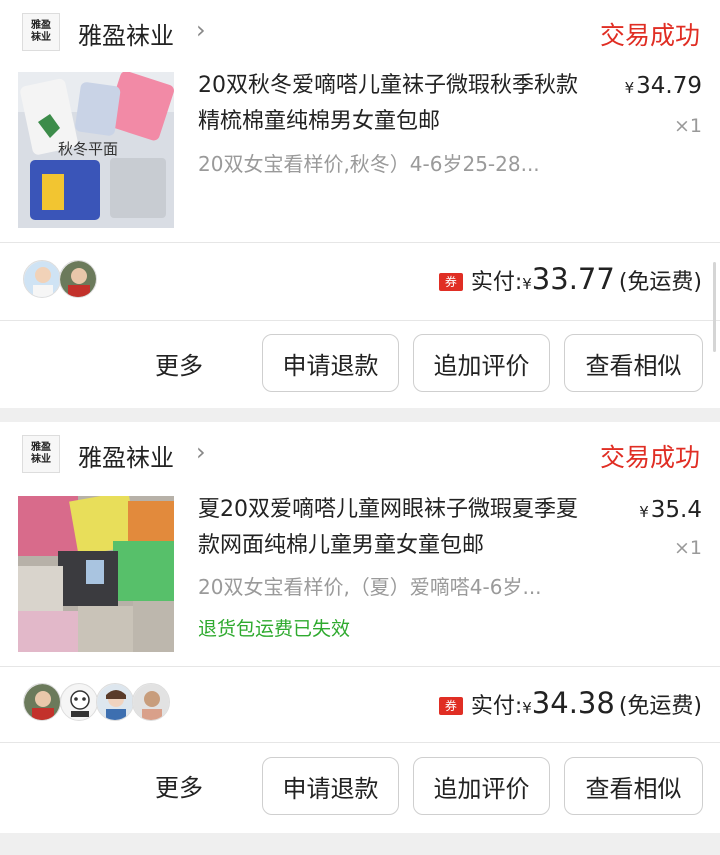  Describe the element at coordinates (88, 149) in the screenshot. I see `thumb-caption: 秋冬平面` at that location.